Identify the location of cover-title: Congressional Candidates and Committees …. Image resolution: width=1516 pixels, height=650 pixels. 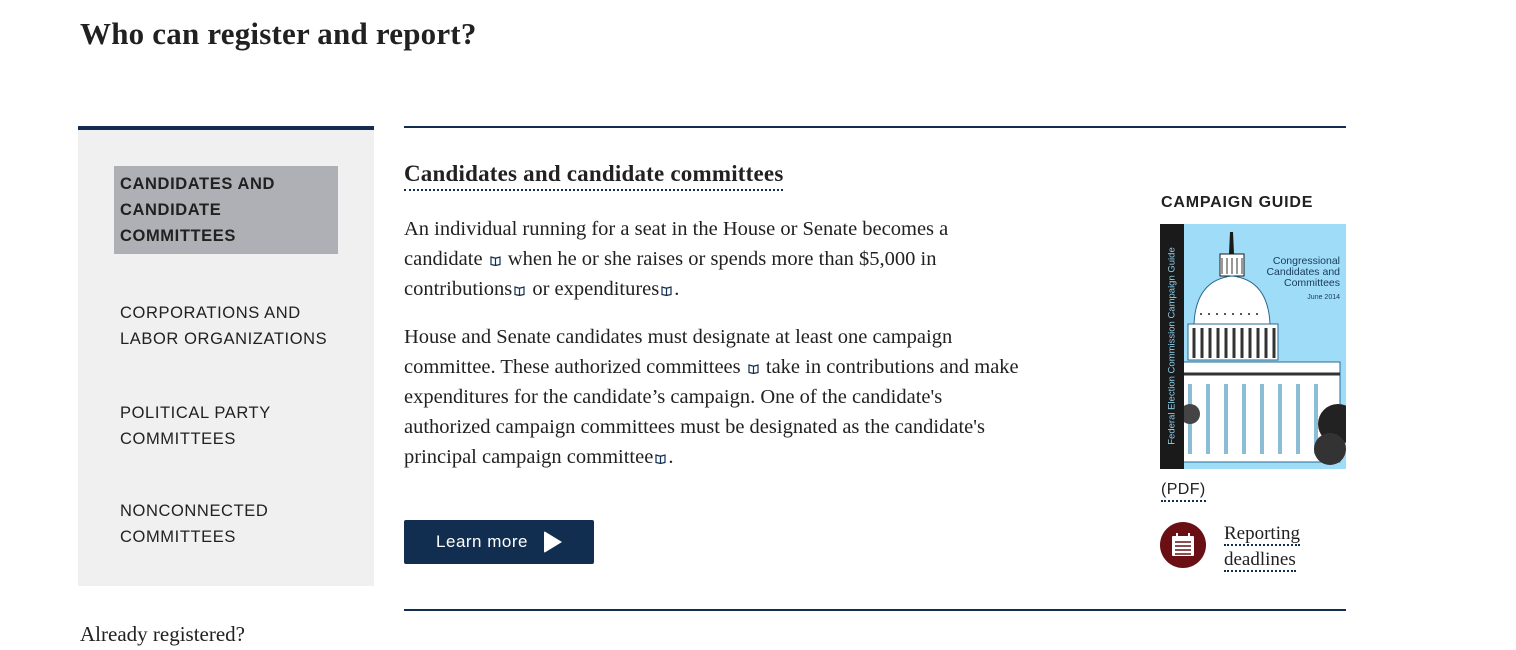
(1303, 278).